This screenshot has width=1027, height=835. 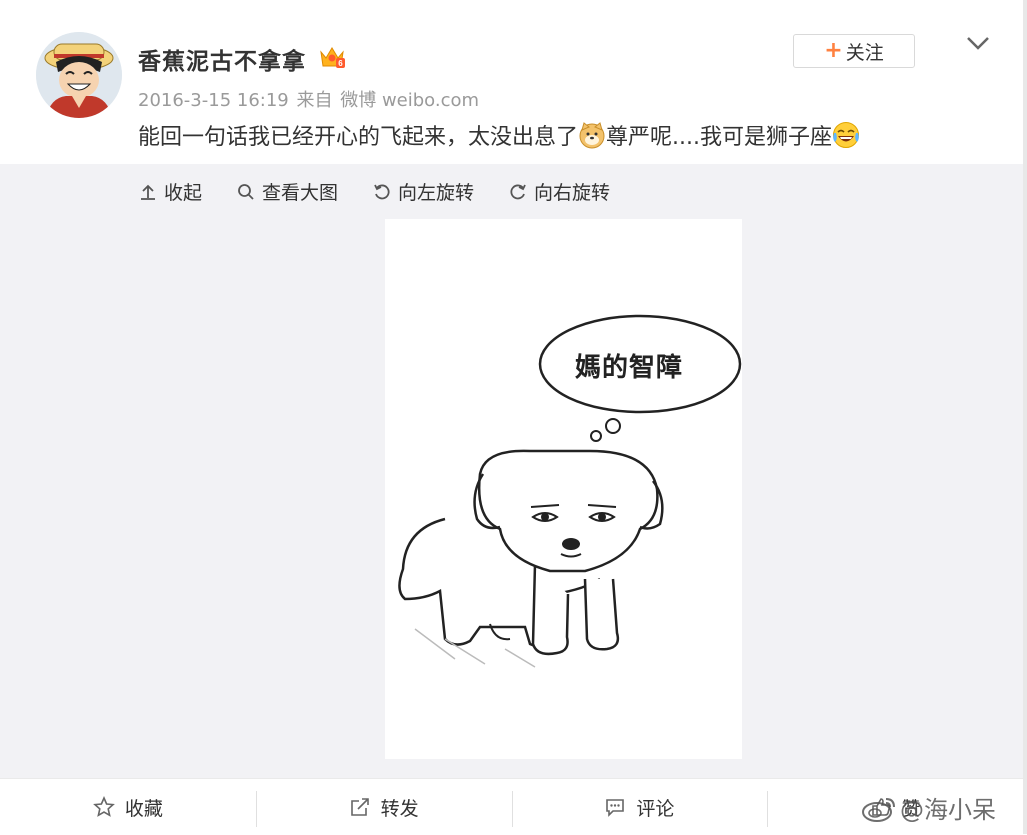 I want to click on source-prefix: 来自, so click(x=314, y=100).